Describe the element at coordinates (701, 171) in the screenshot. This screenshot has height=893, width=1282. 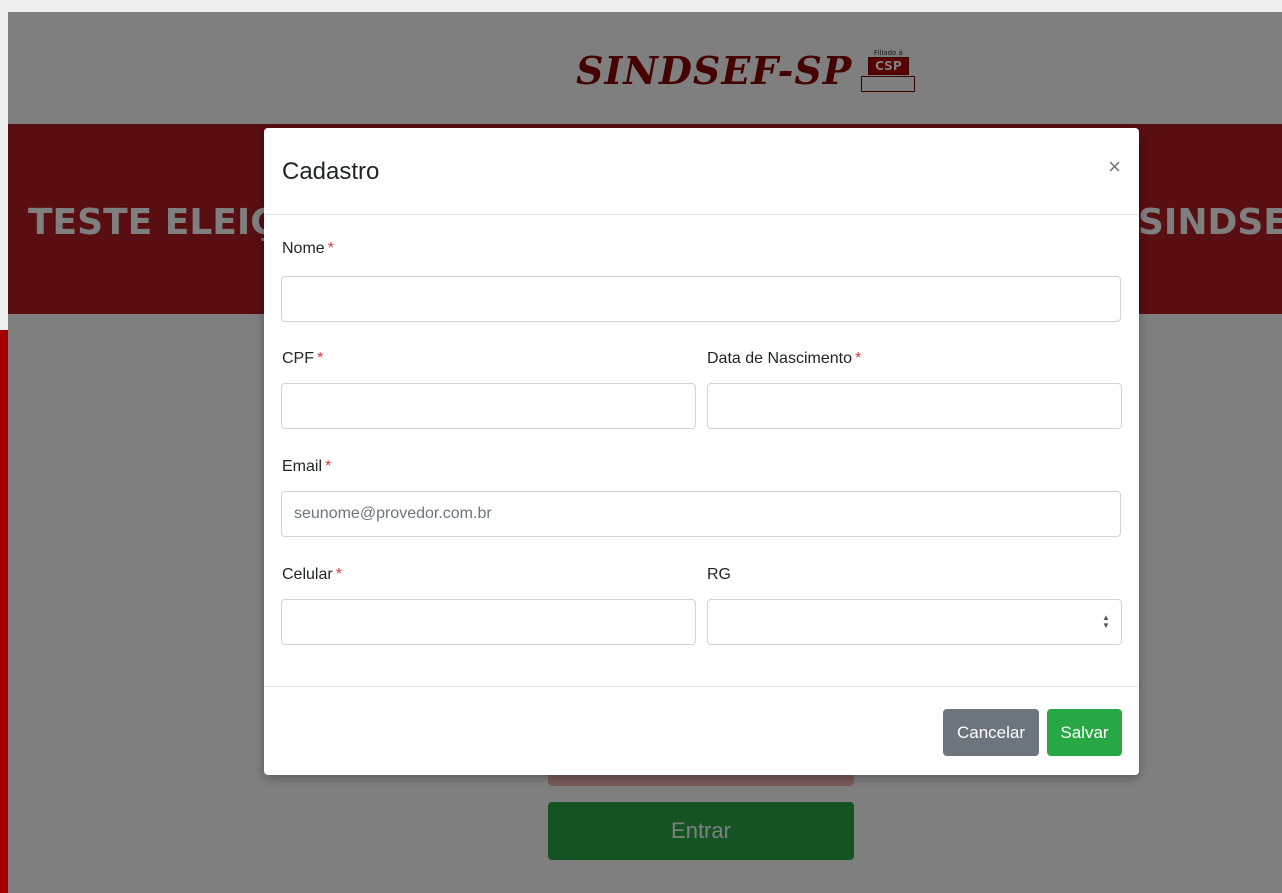
I see `modal-header: Cadastro ×` at that location.